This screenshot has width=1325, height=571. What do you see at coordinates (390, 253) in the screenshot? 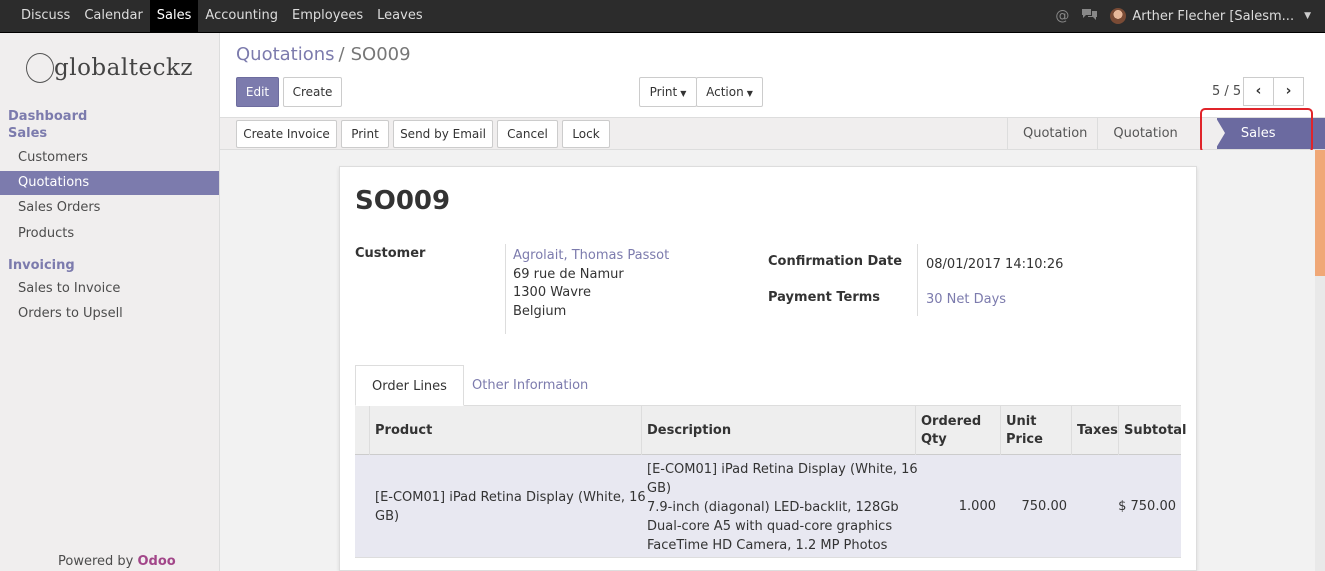
I see `customer-label: Customer` at bounding box center [390, 253].